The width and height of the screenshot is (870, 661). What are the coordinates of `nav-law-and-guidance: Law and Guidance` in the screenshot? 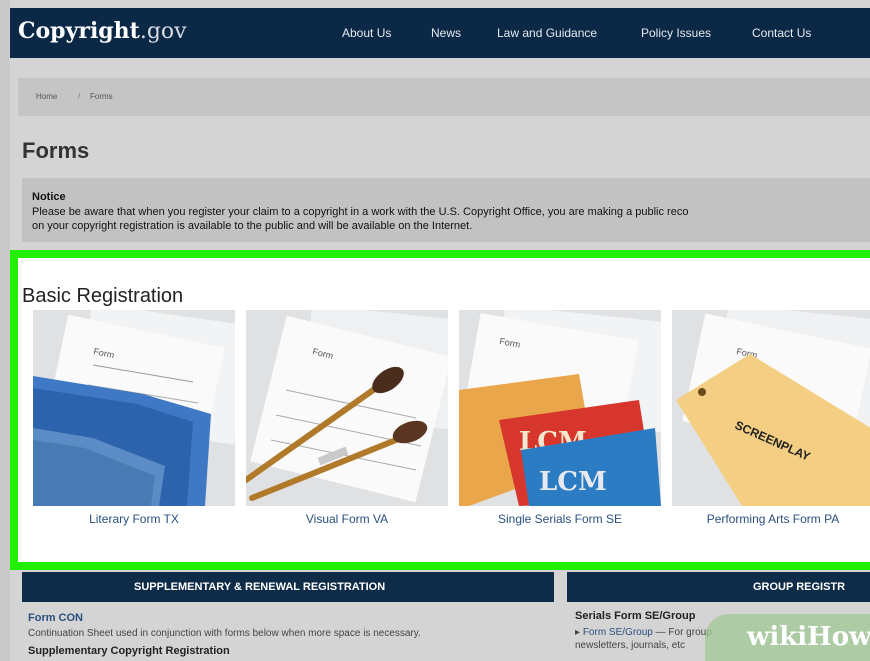 It's located at (547, 33).